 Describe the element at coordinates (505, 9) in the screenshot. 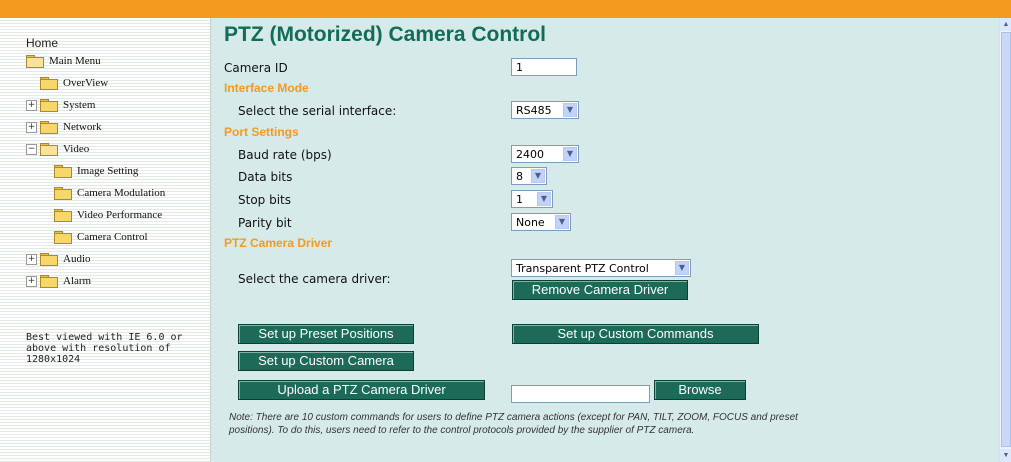

I see `top-banner` at that location.